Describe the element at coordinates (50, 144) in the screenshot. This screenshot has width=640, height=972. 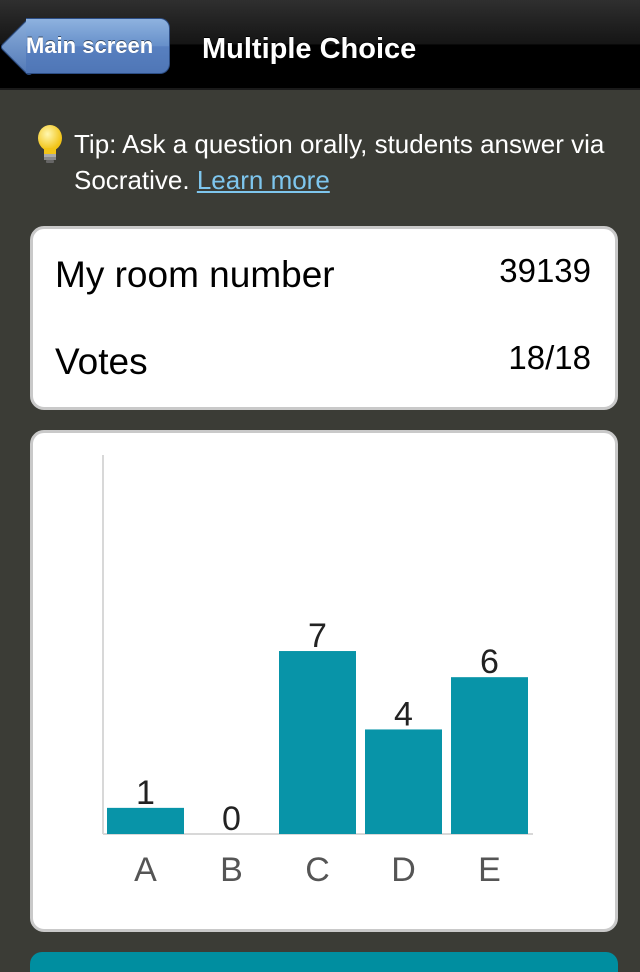
I see `lightbulb-icon` at that location.